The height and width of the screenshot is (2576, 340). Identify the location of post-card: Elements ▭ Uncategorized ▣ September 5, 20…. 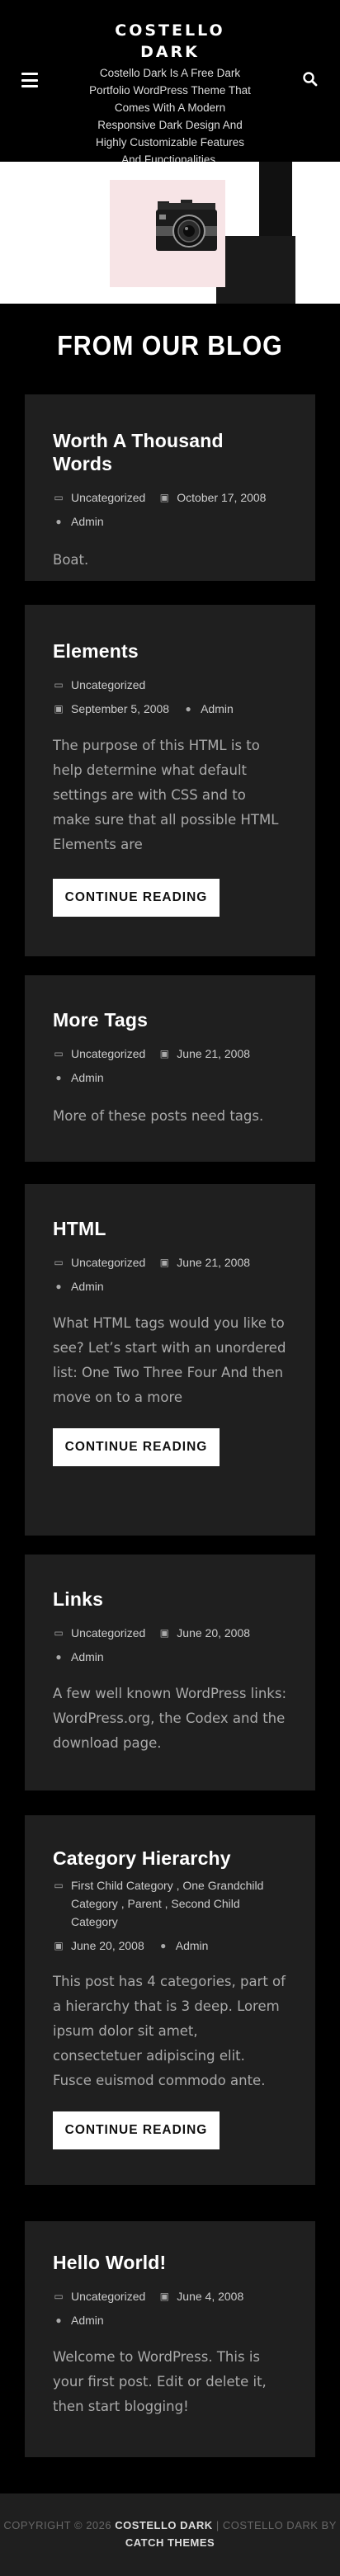
(170, 780).